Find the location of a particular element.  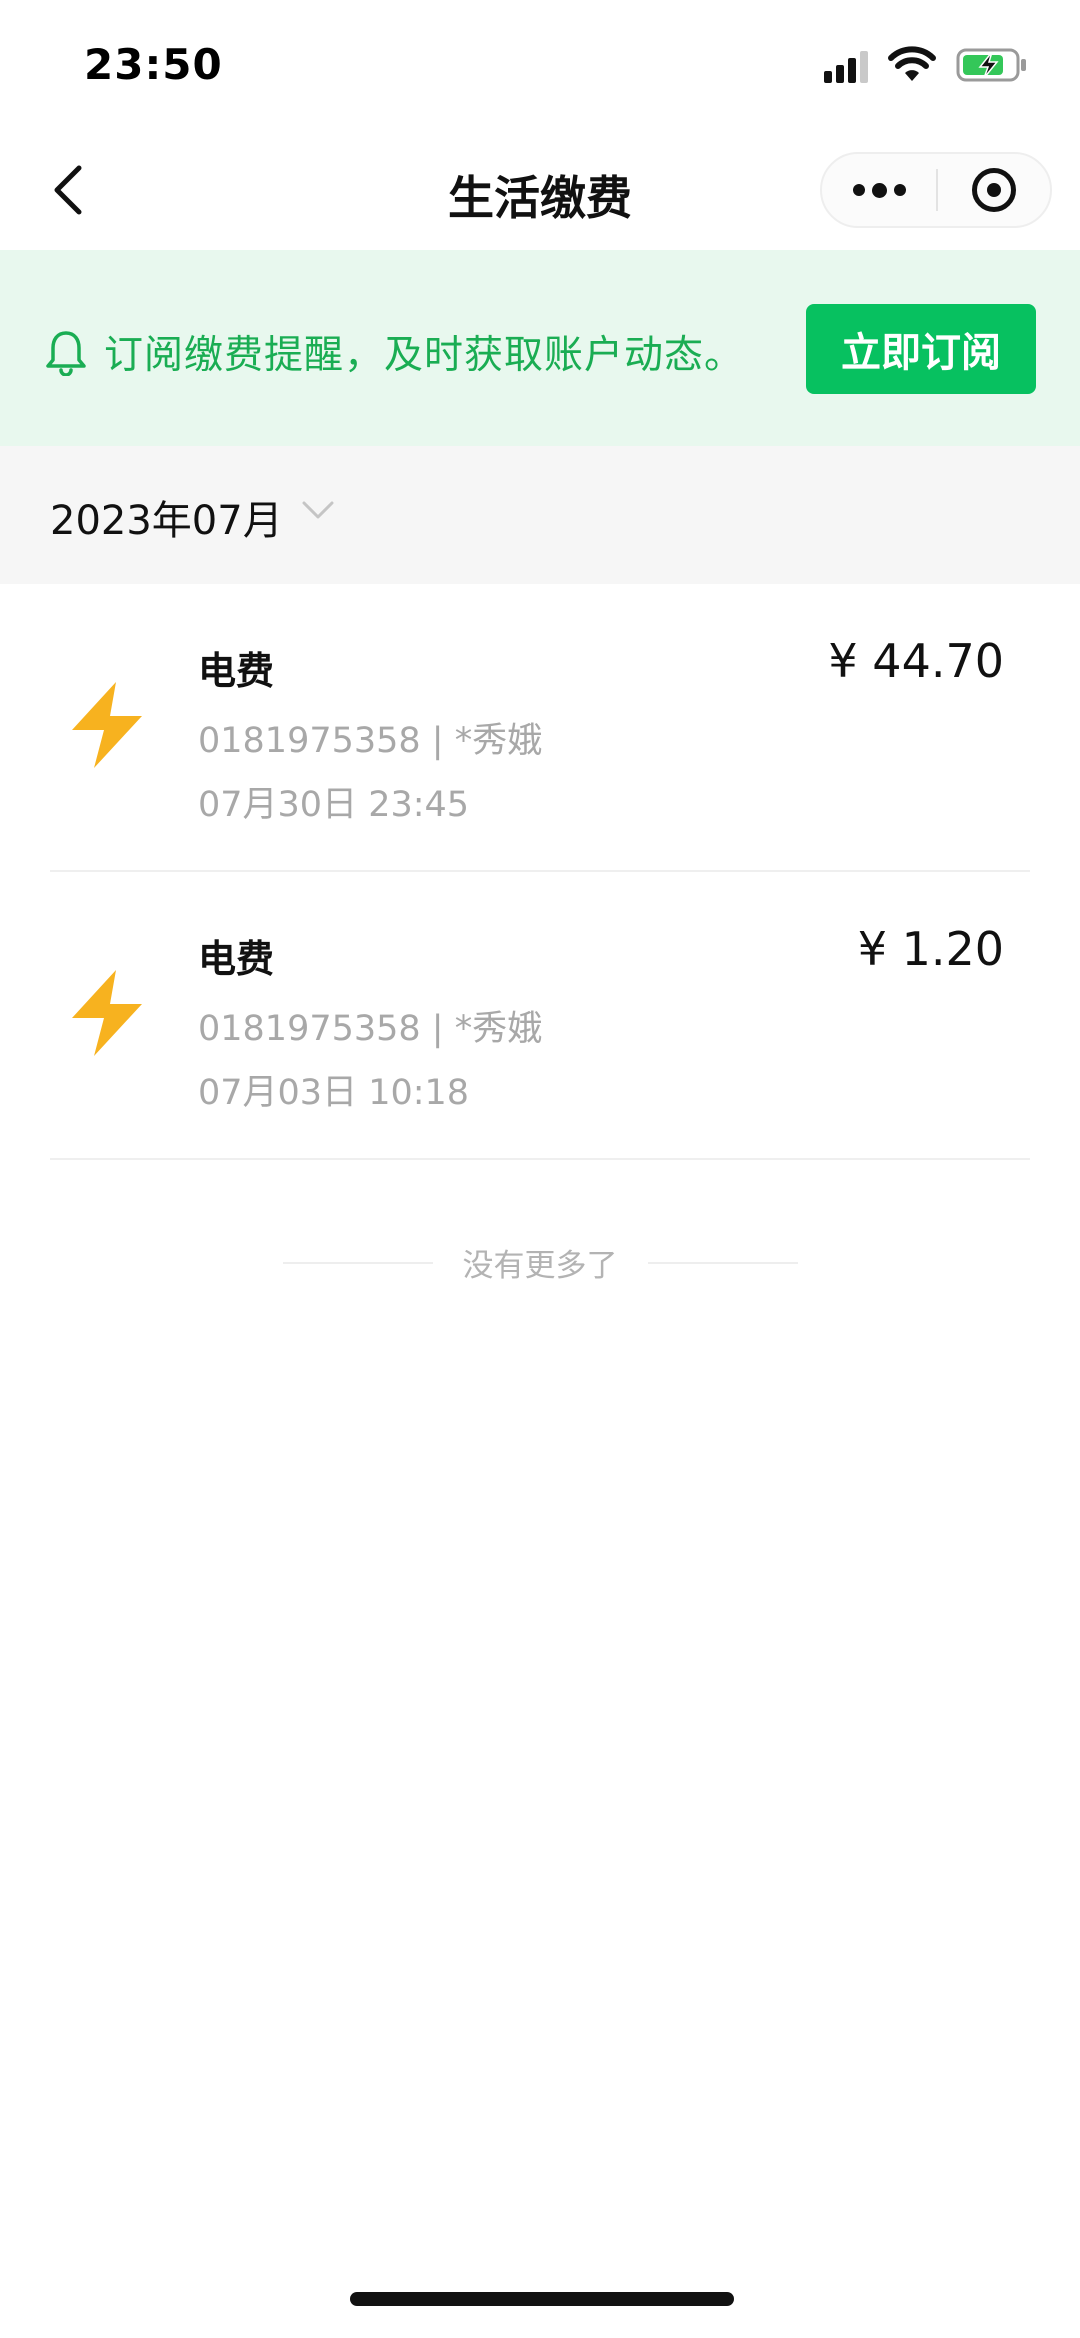

record-time: 07月30日 23:45 is located at coordinates (334, 805).